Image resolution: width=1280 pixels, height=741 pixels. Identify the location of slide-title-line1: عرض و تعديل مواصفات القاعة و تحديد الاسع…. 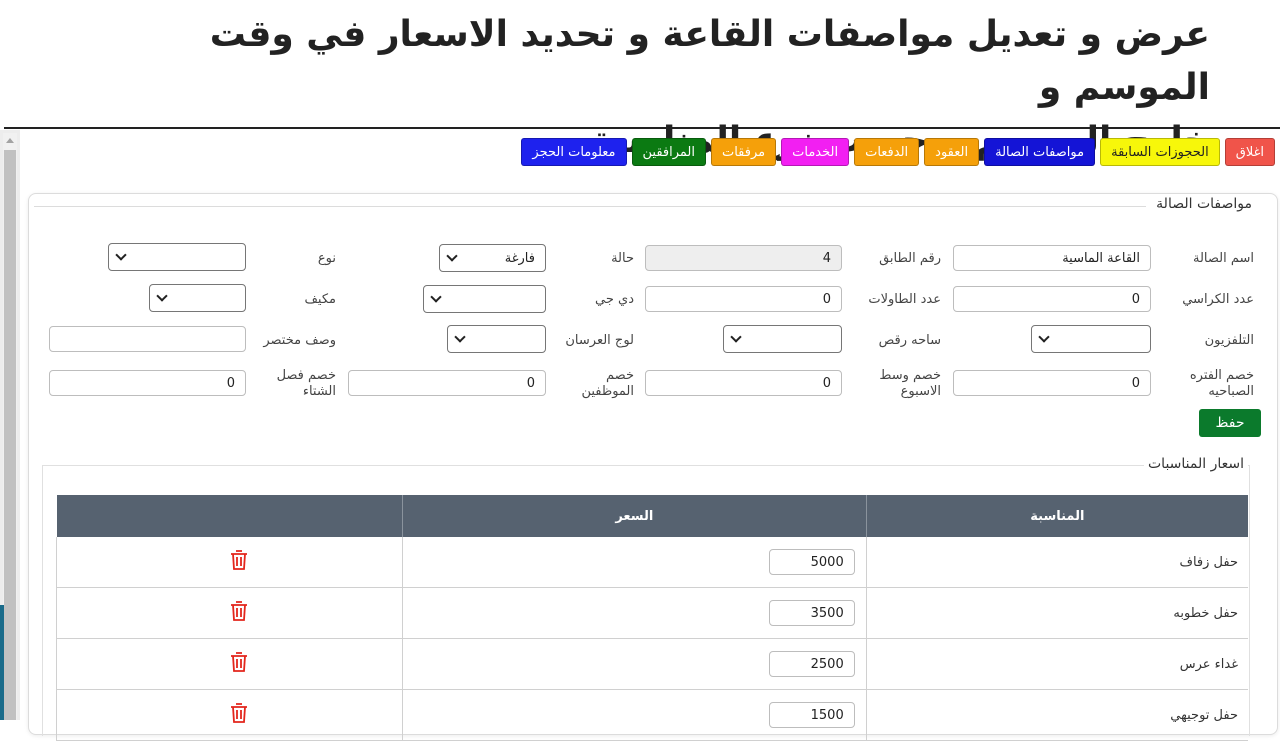
(709, 61).